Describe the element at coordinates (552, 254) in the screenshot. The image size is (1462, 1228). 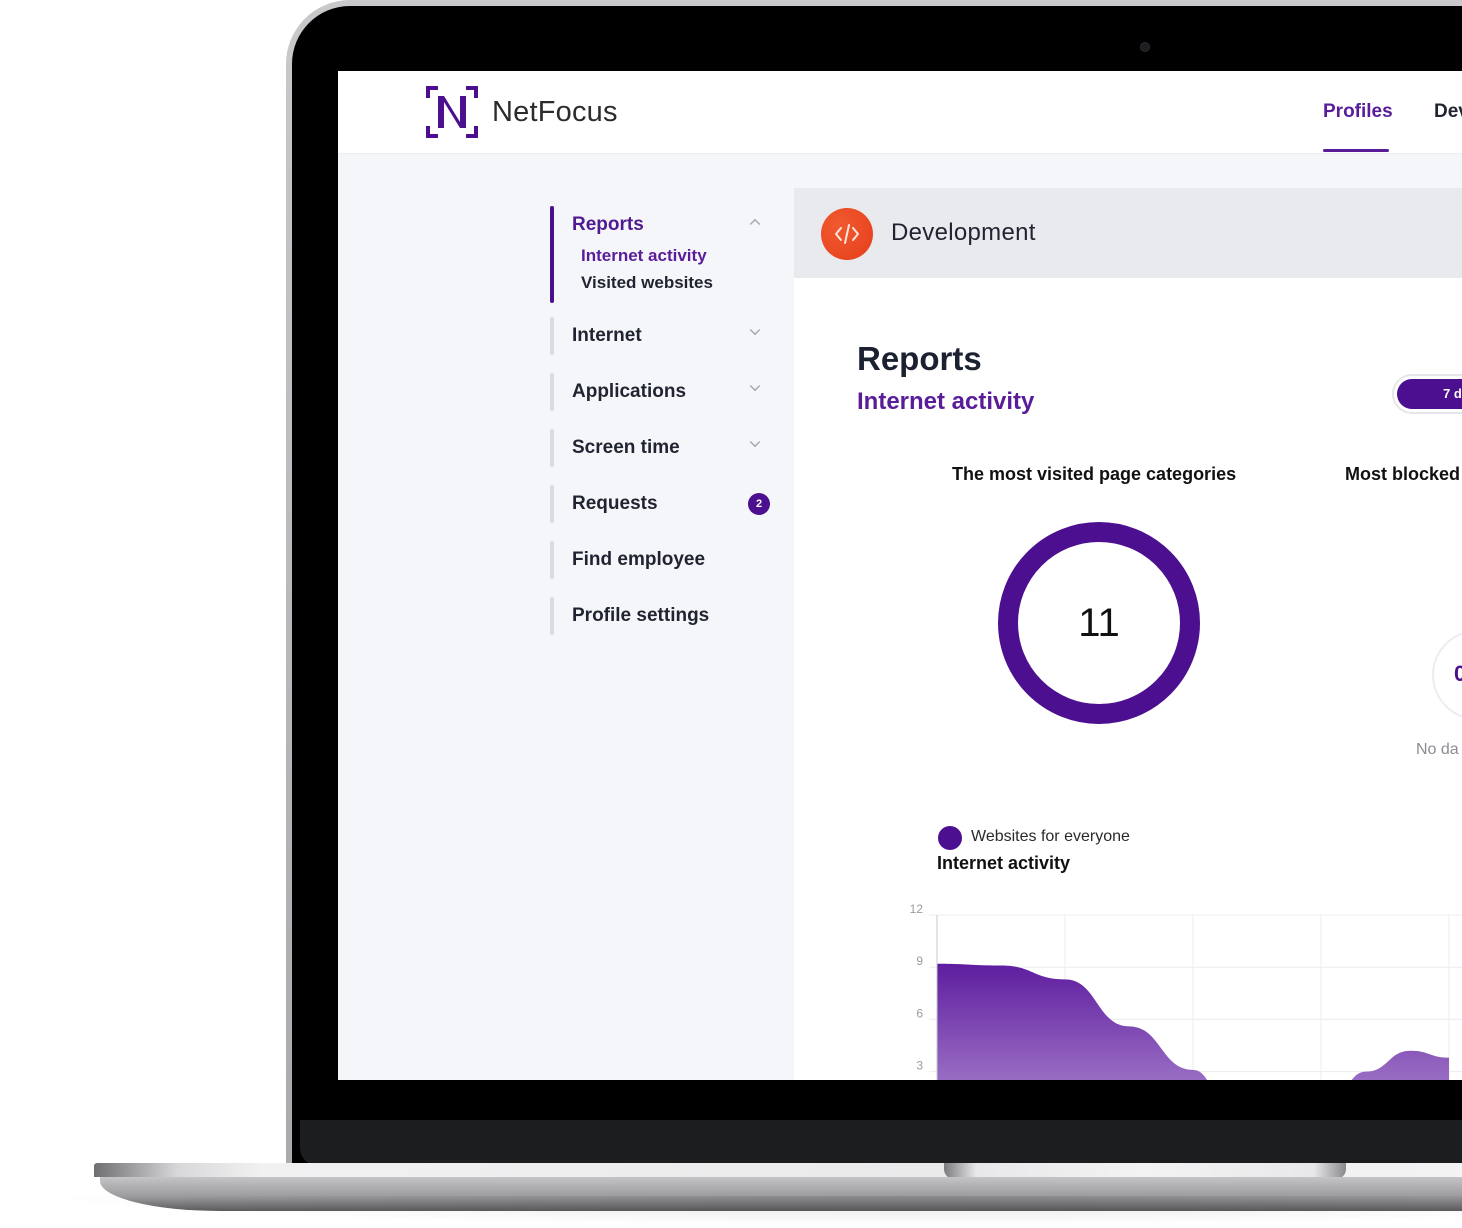
I see `sidebar-active-indicator` at that location.